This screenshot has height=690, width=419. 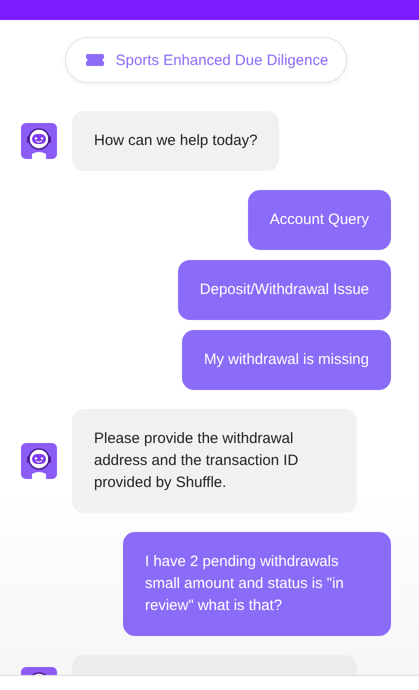 I want to click on user-message: Deposit/Withdrawal Issue, so click(x=284, y=290).